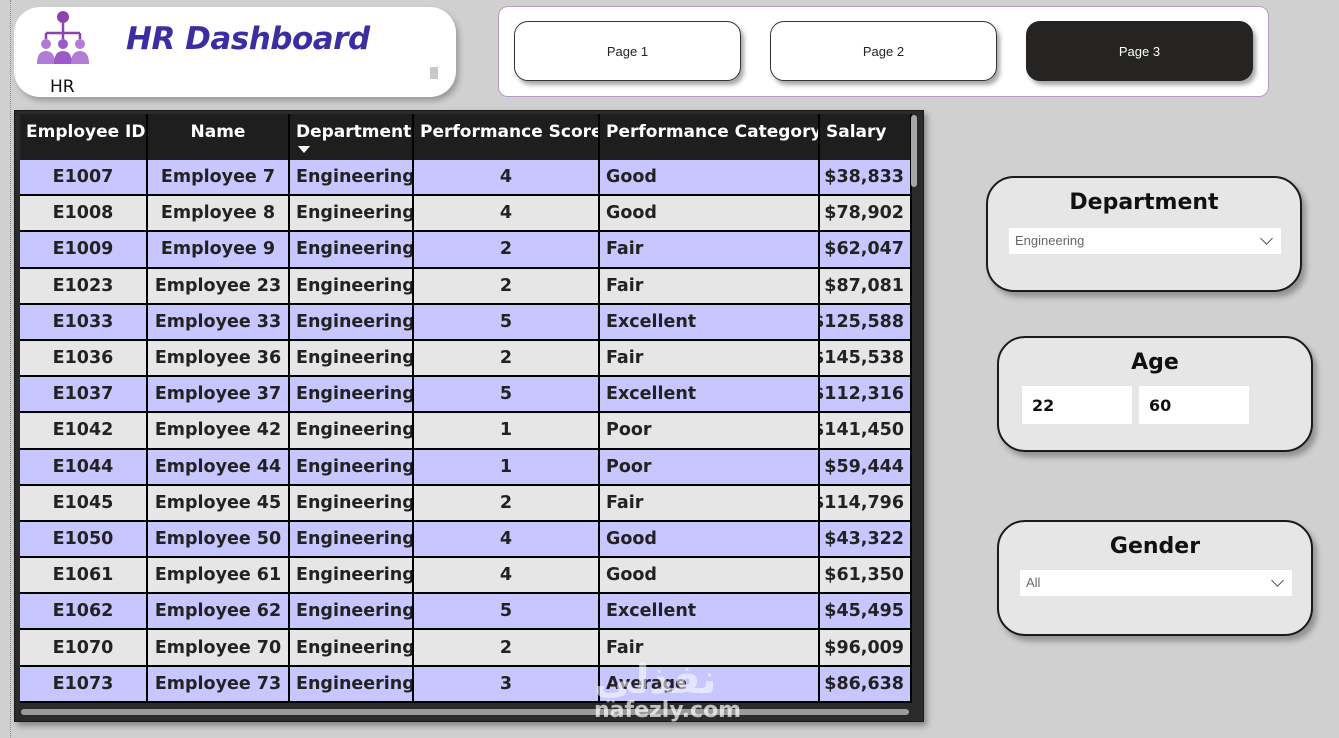 This screenshot has height=738, width=1339. I want to click on age-min-input, so click(1077, 405).